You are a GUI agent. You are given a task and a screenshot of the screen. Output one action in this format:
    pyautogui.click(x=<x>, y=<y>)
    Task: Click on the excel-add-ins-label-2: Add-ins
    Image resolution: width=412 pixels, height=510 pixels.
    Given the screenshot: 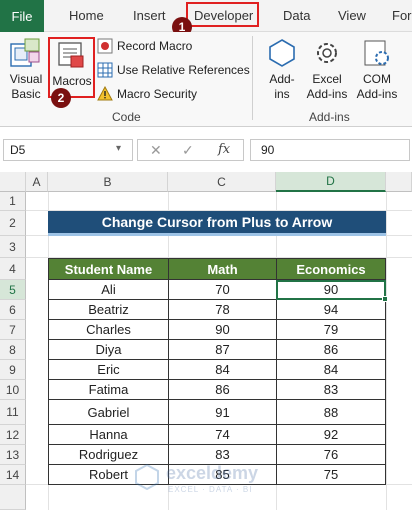 What is the action you would take?
    pyautogui.click(x=327, y=94)
    